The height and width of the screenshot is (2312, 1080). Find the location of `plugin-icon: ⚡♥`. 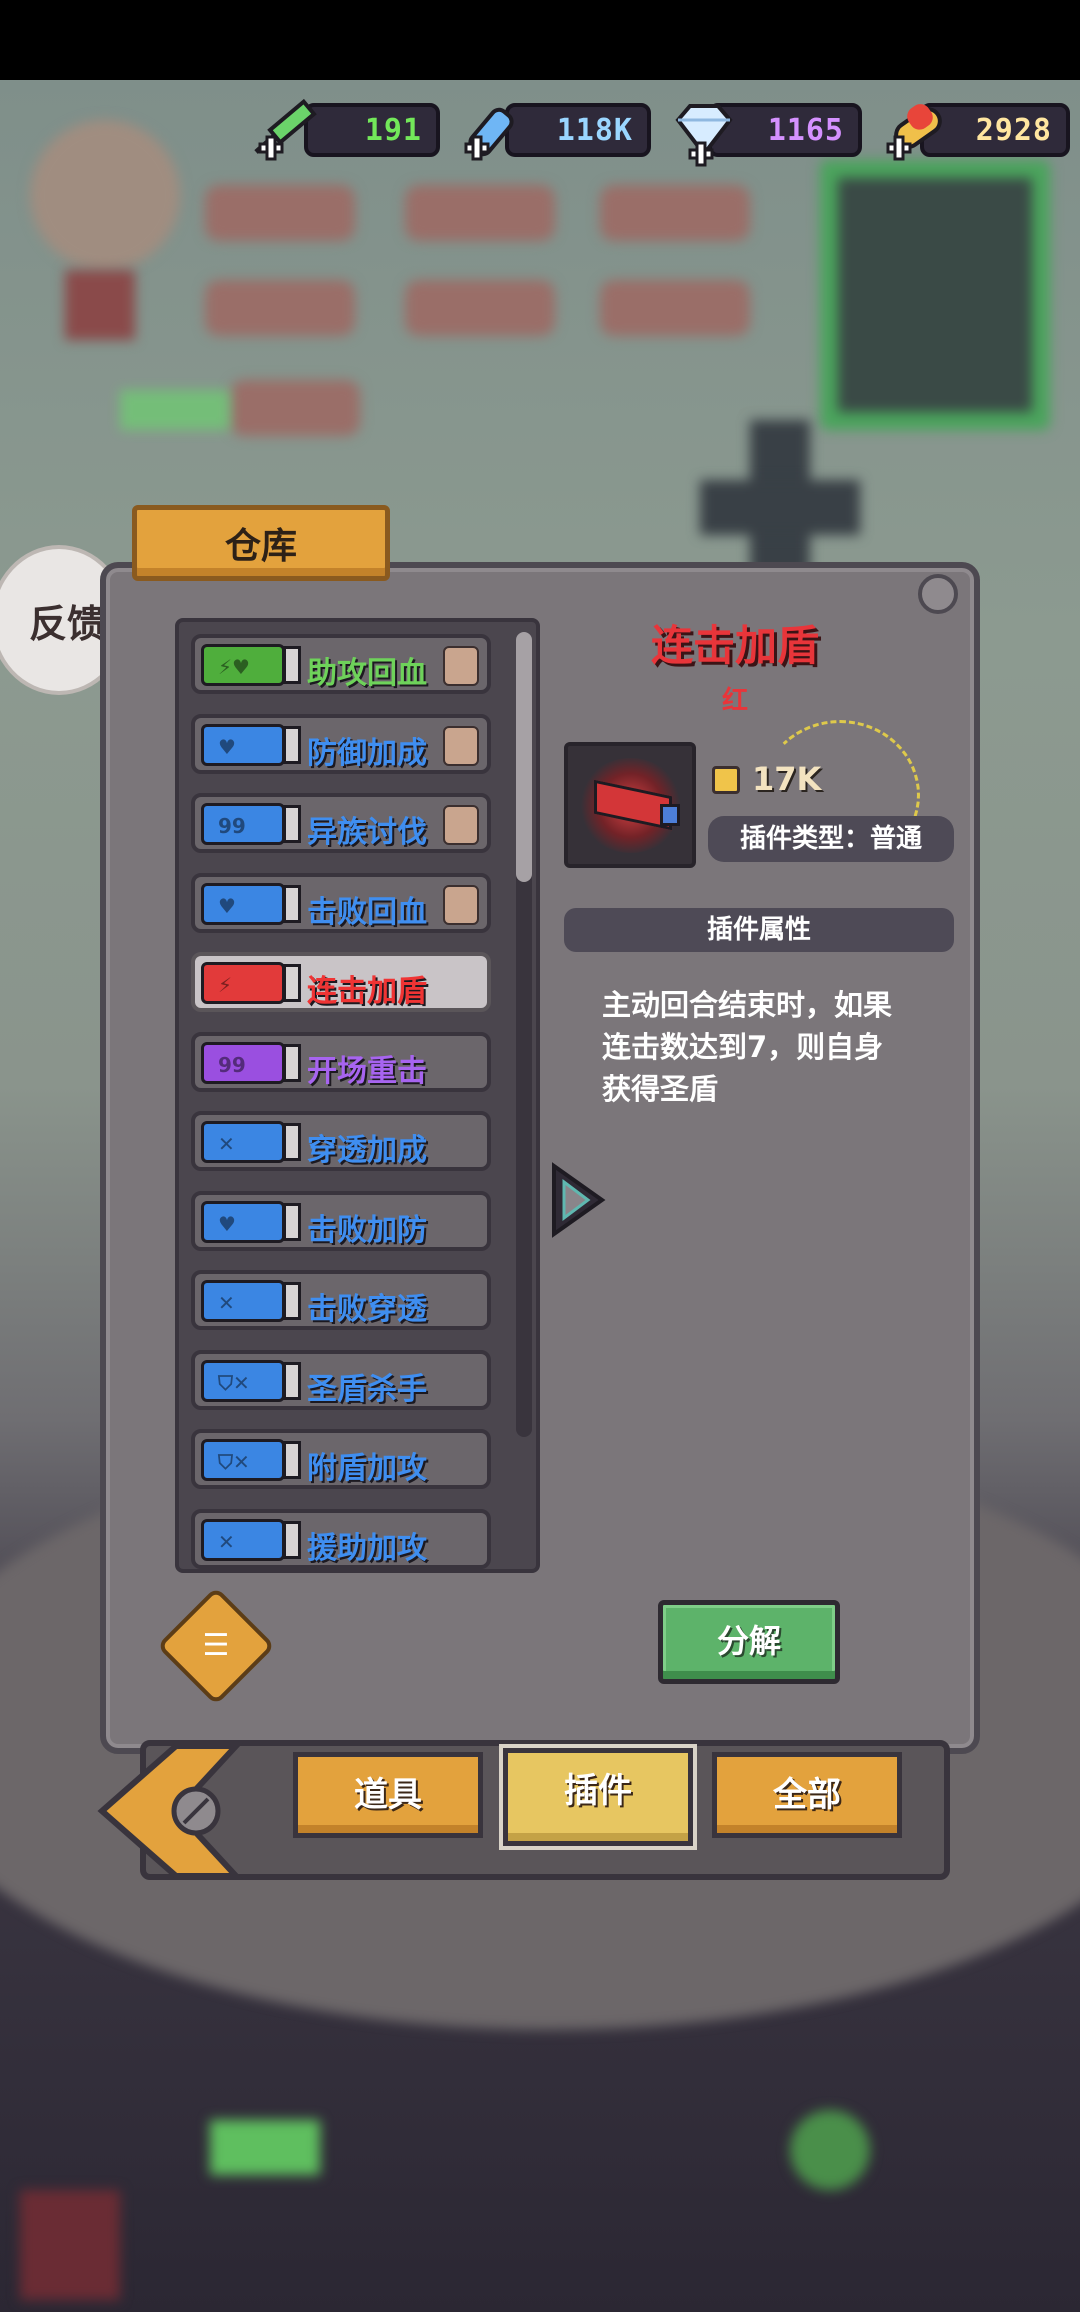

plugin-icon: ⚡♥ is located at coordinates (243, 665).